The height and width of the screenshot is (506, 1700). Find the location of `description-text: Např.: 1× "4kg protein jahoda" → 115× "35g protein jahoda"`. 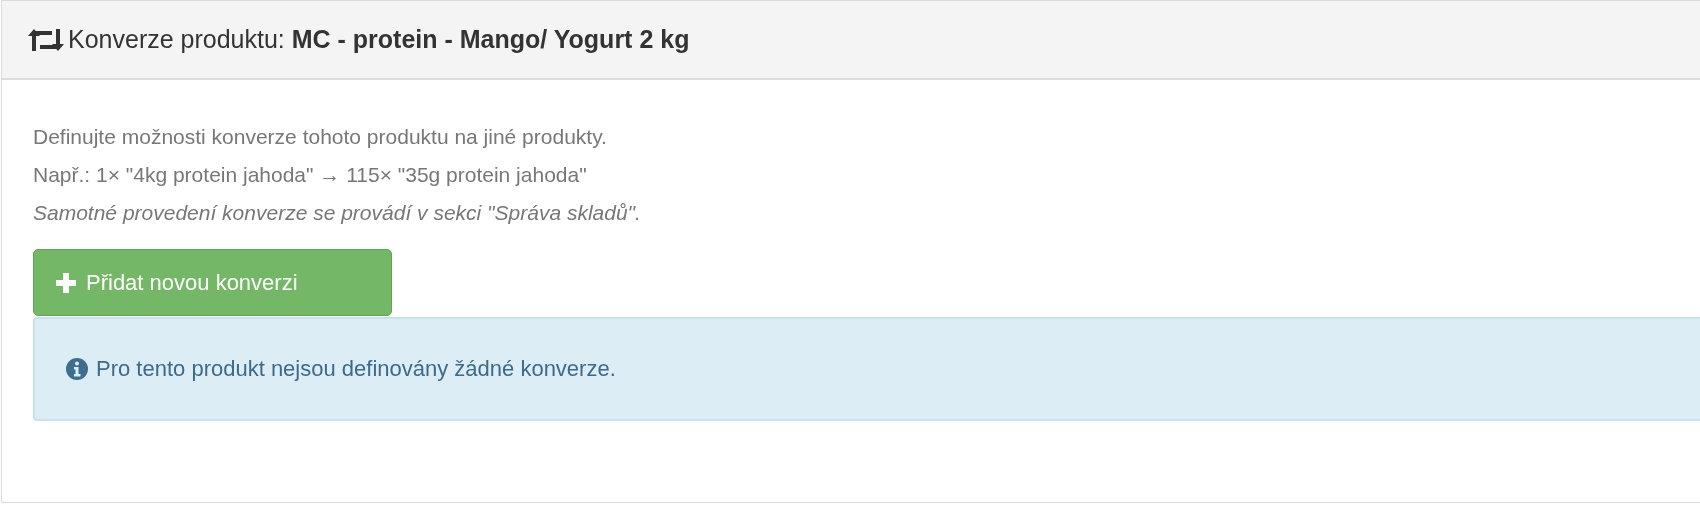

description-text: Např.: 1× "4kg protein jahoda" → 115× "35g protein jahoda" is located at coordinates (310, 175).